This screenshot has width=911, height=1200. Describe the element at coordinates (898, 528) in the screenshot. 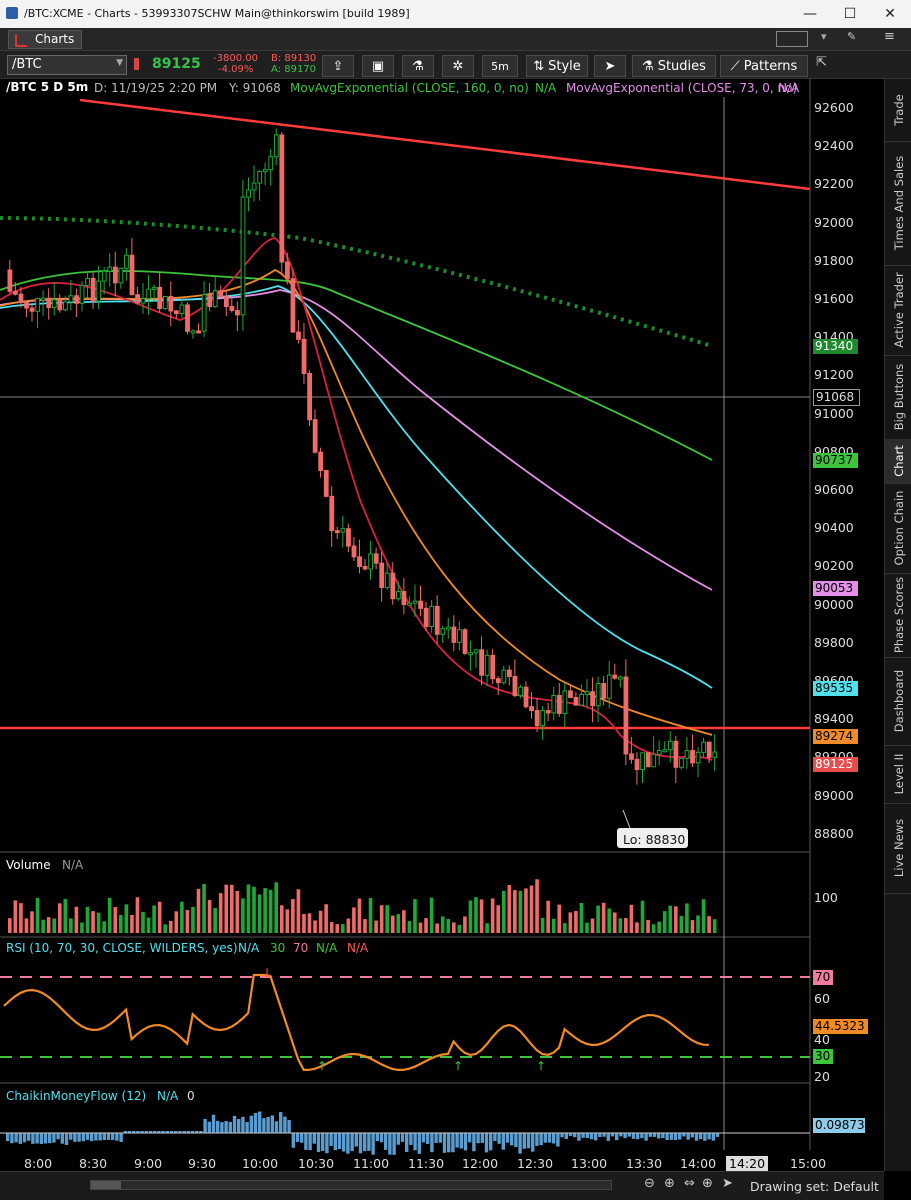

I see `sidebar-tab-option-chain: Option Chain` at that location.